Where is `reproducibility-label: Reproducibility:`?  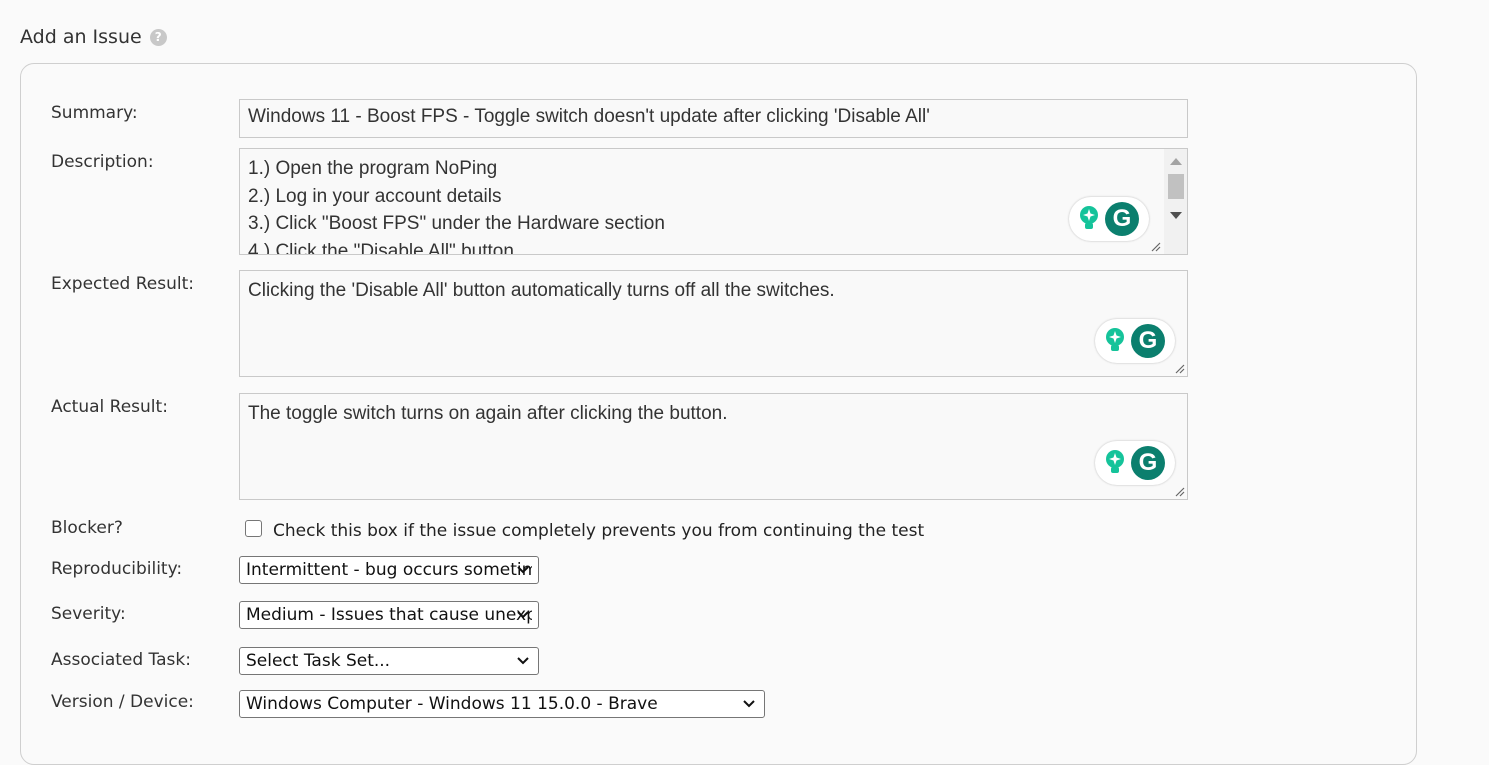
reproducibility-label: Reproducibility: is located at coordinates (117, 569).